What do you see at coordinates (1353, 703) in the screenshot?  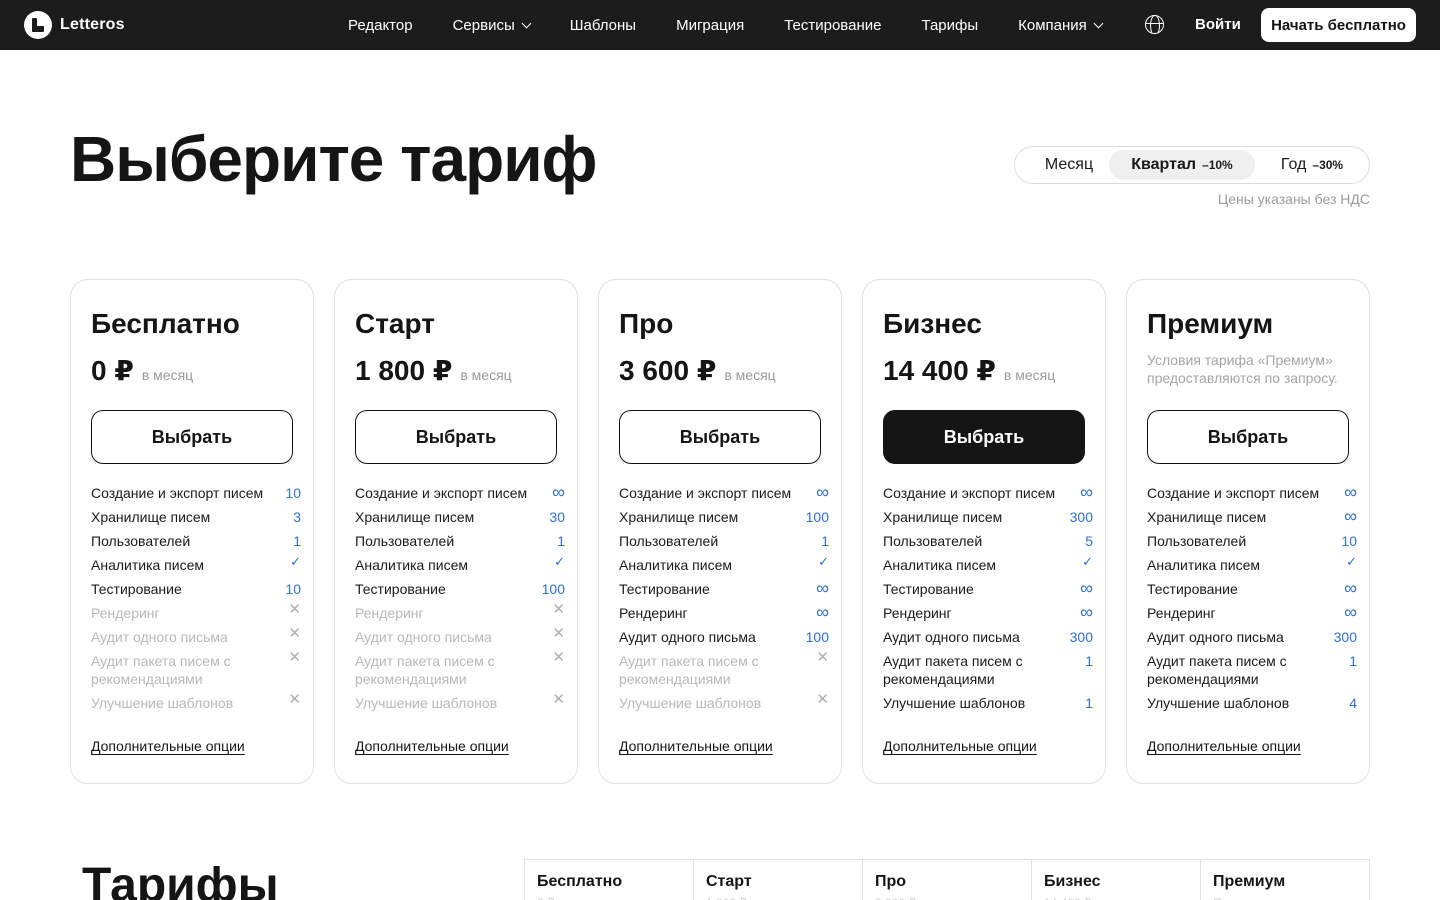 I see `feature-value: 4` at bounding box center [1353, 703].